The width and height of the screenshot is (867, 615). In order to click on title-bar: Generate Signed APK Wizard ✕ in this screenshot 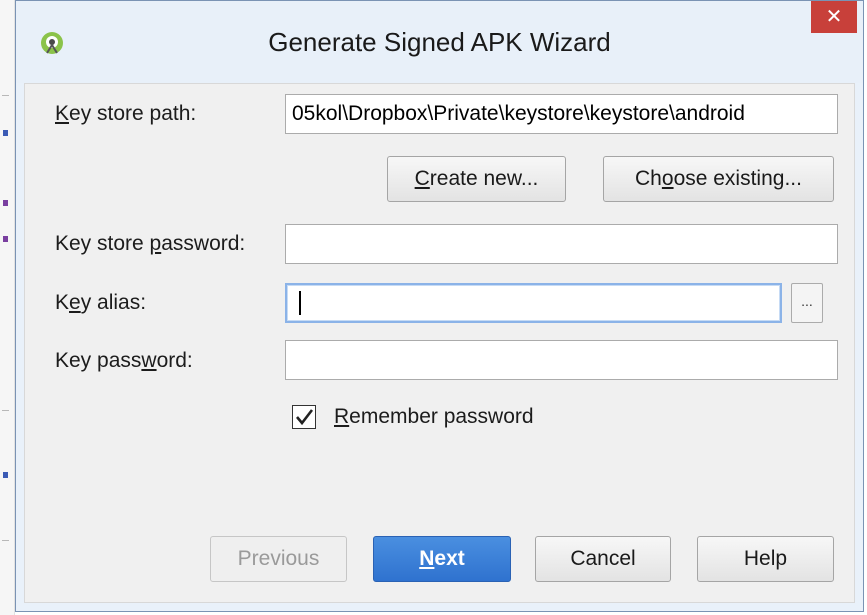, I will do `click(439, 42)`.